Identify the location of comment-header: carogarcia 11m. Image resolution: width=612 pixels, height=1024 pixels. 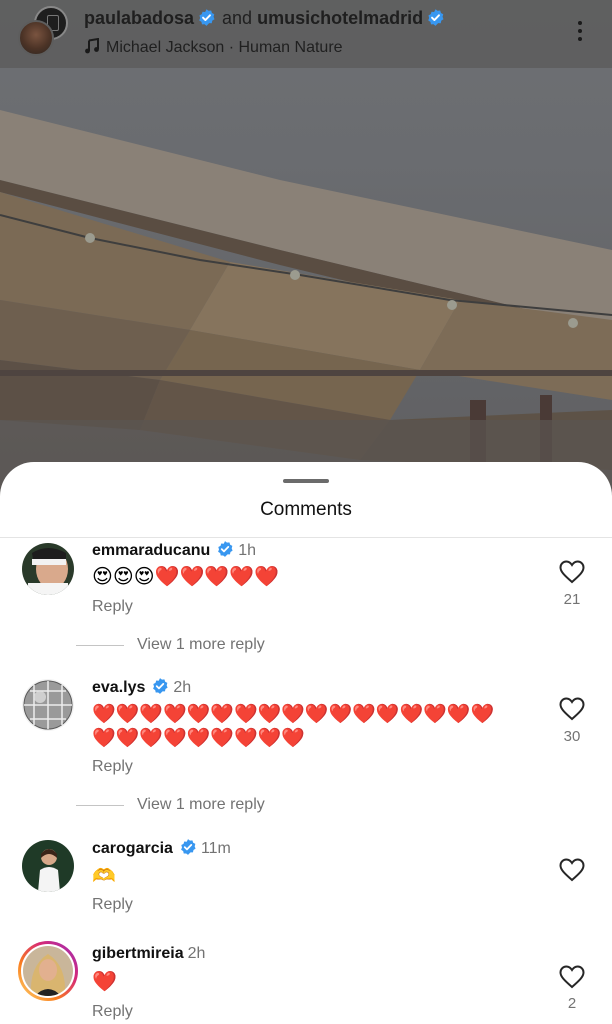
(161, 848).